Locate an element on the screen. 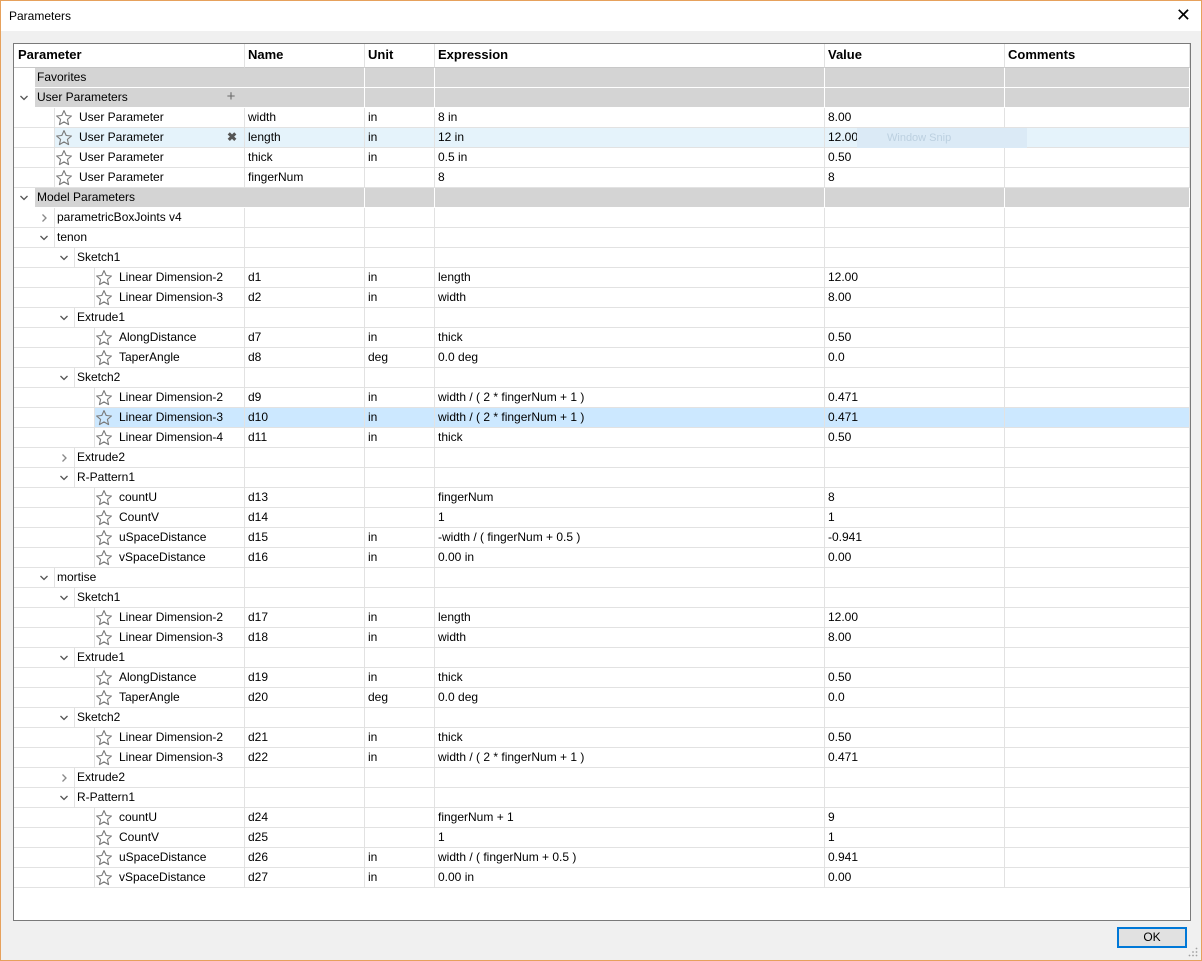 This screenshot has height=961, width=1202. close-icon: ✕ is located at coordinates (1183, 15).